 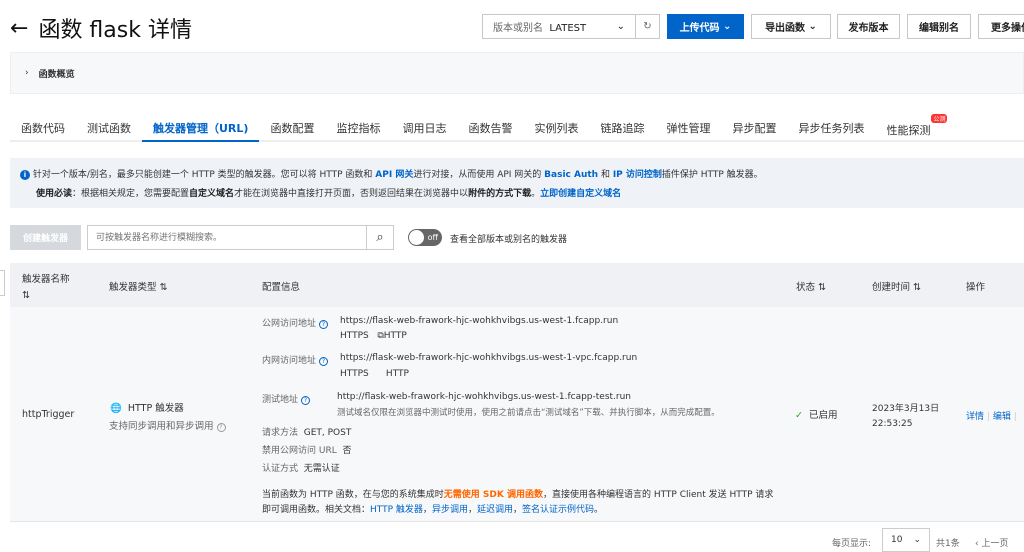 I want to click on per-page-label: 每页显示:, so click(x=852, y=544).